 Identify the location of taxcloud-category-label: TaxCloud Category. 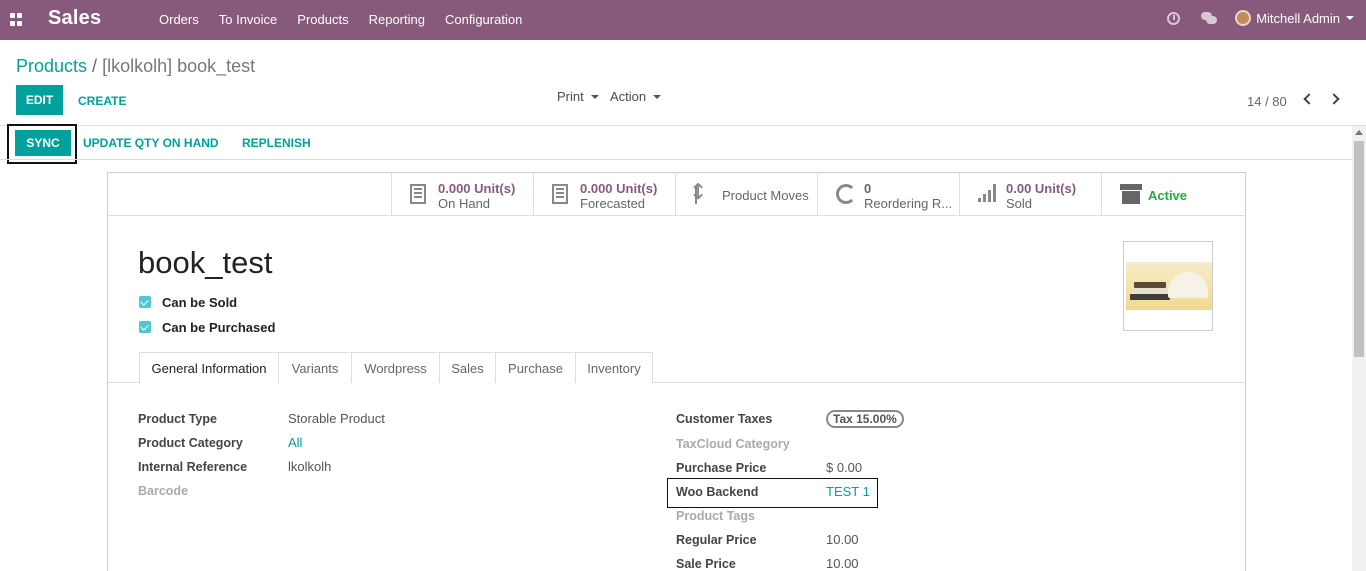
(733, 444).